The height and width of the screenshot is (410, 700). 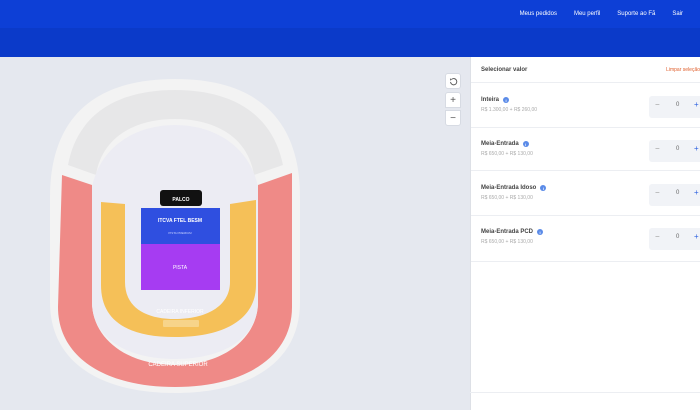 What do you see at coordinates (180, 312) in the screenshot?
I see `label-cadeira-inferior: CADEIRA INFERIOR` at bounding box center [180, 312].